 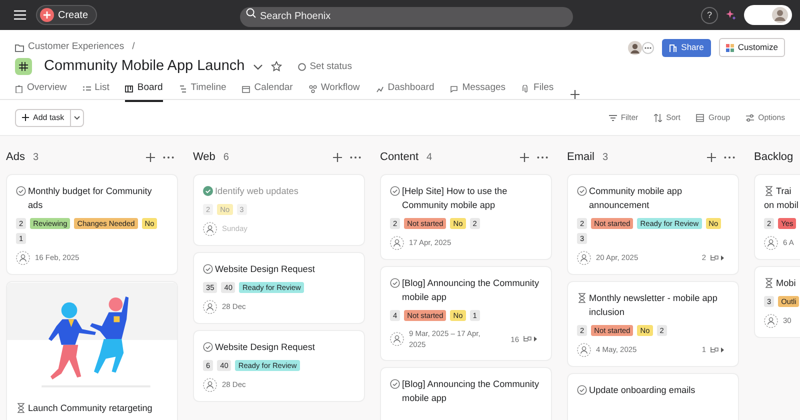 I want to click on workflow-icon, so click(x=312, y=88).